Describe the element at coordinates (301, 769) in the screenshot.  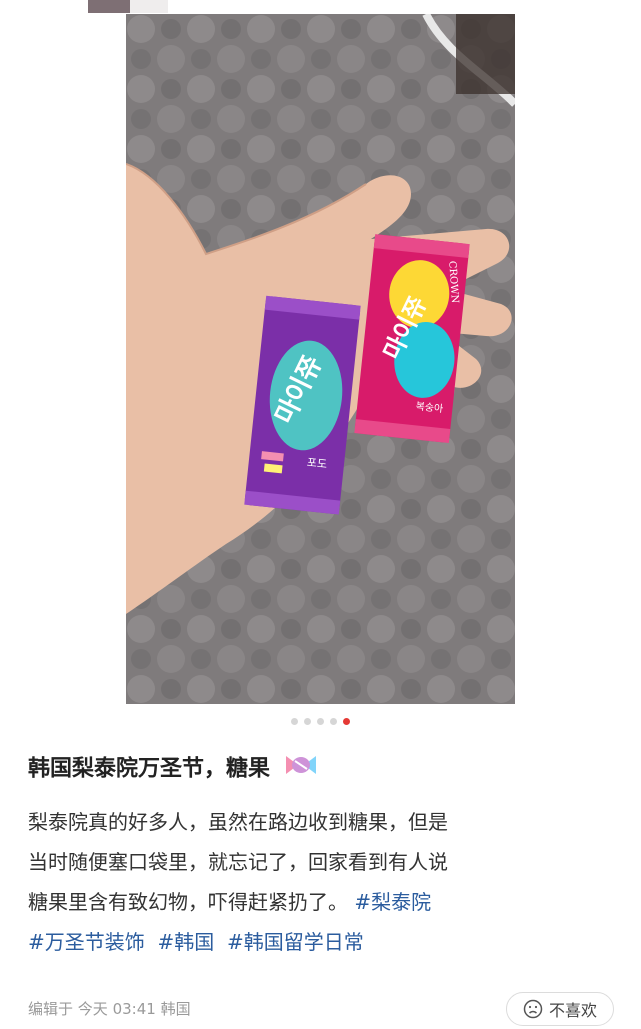
I see `candy-icon` at that location.